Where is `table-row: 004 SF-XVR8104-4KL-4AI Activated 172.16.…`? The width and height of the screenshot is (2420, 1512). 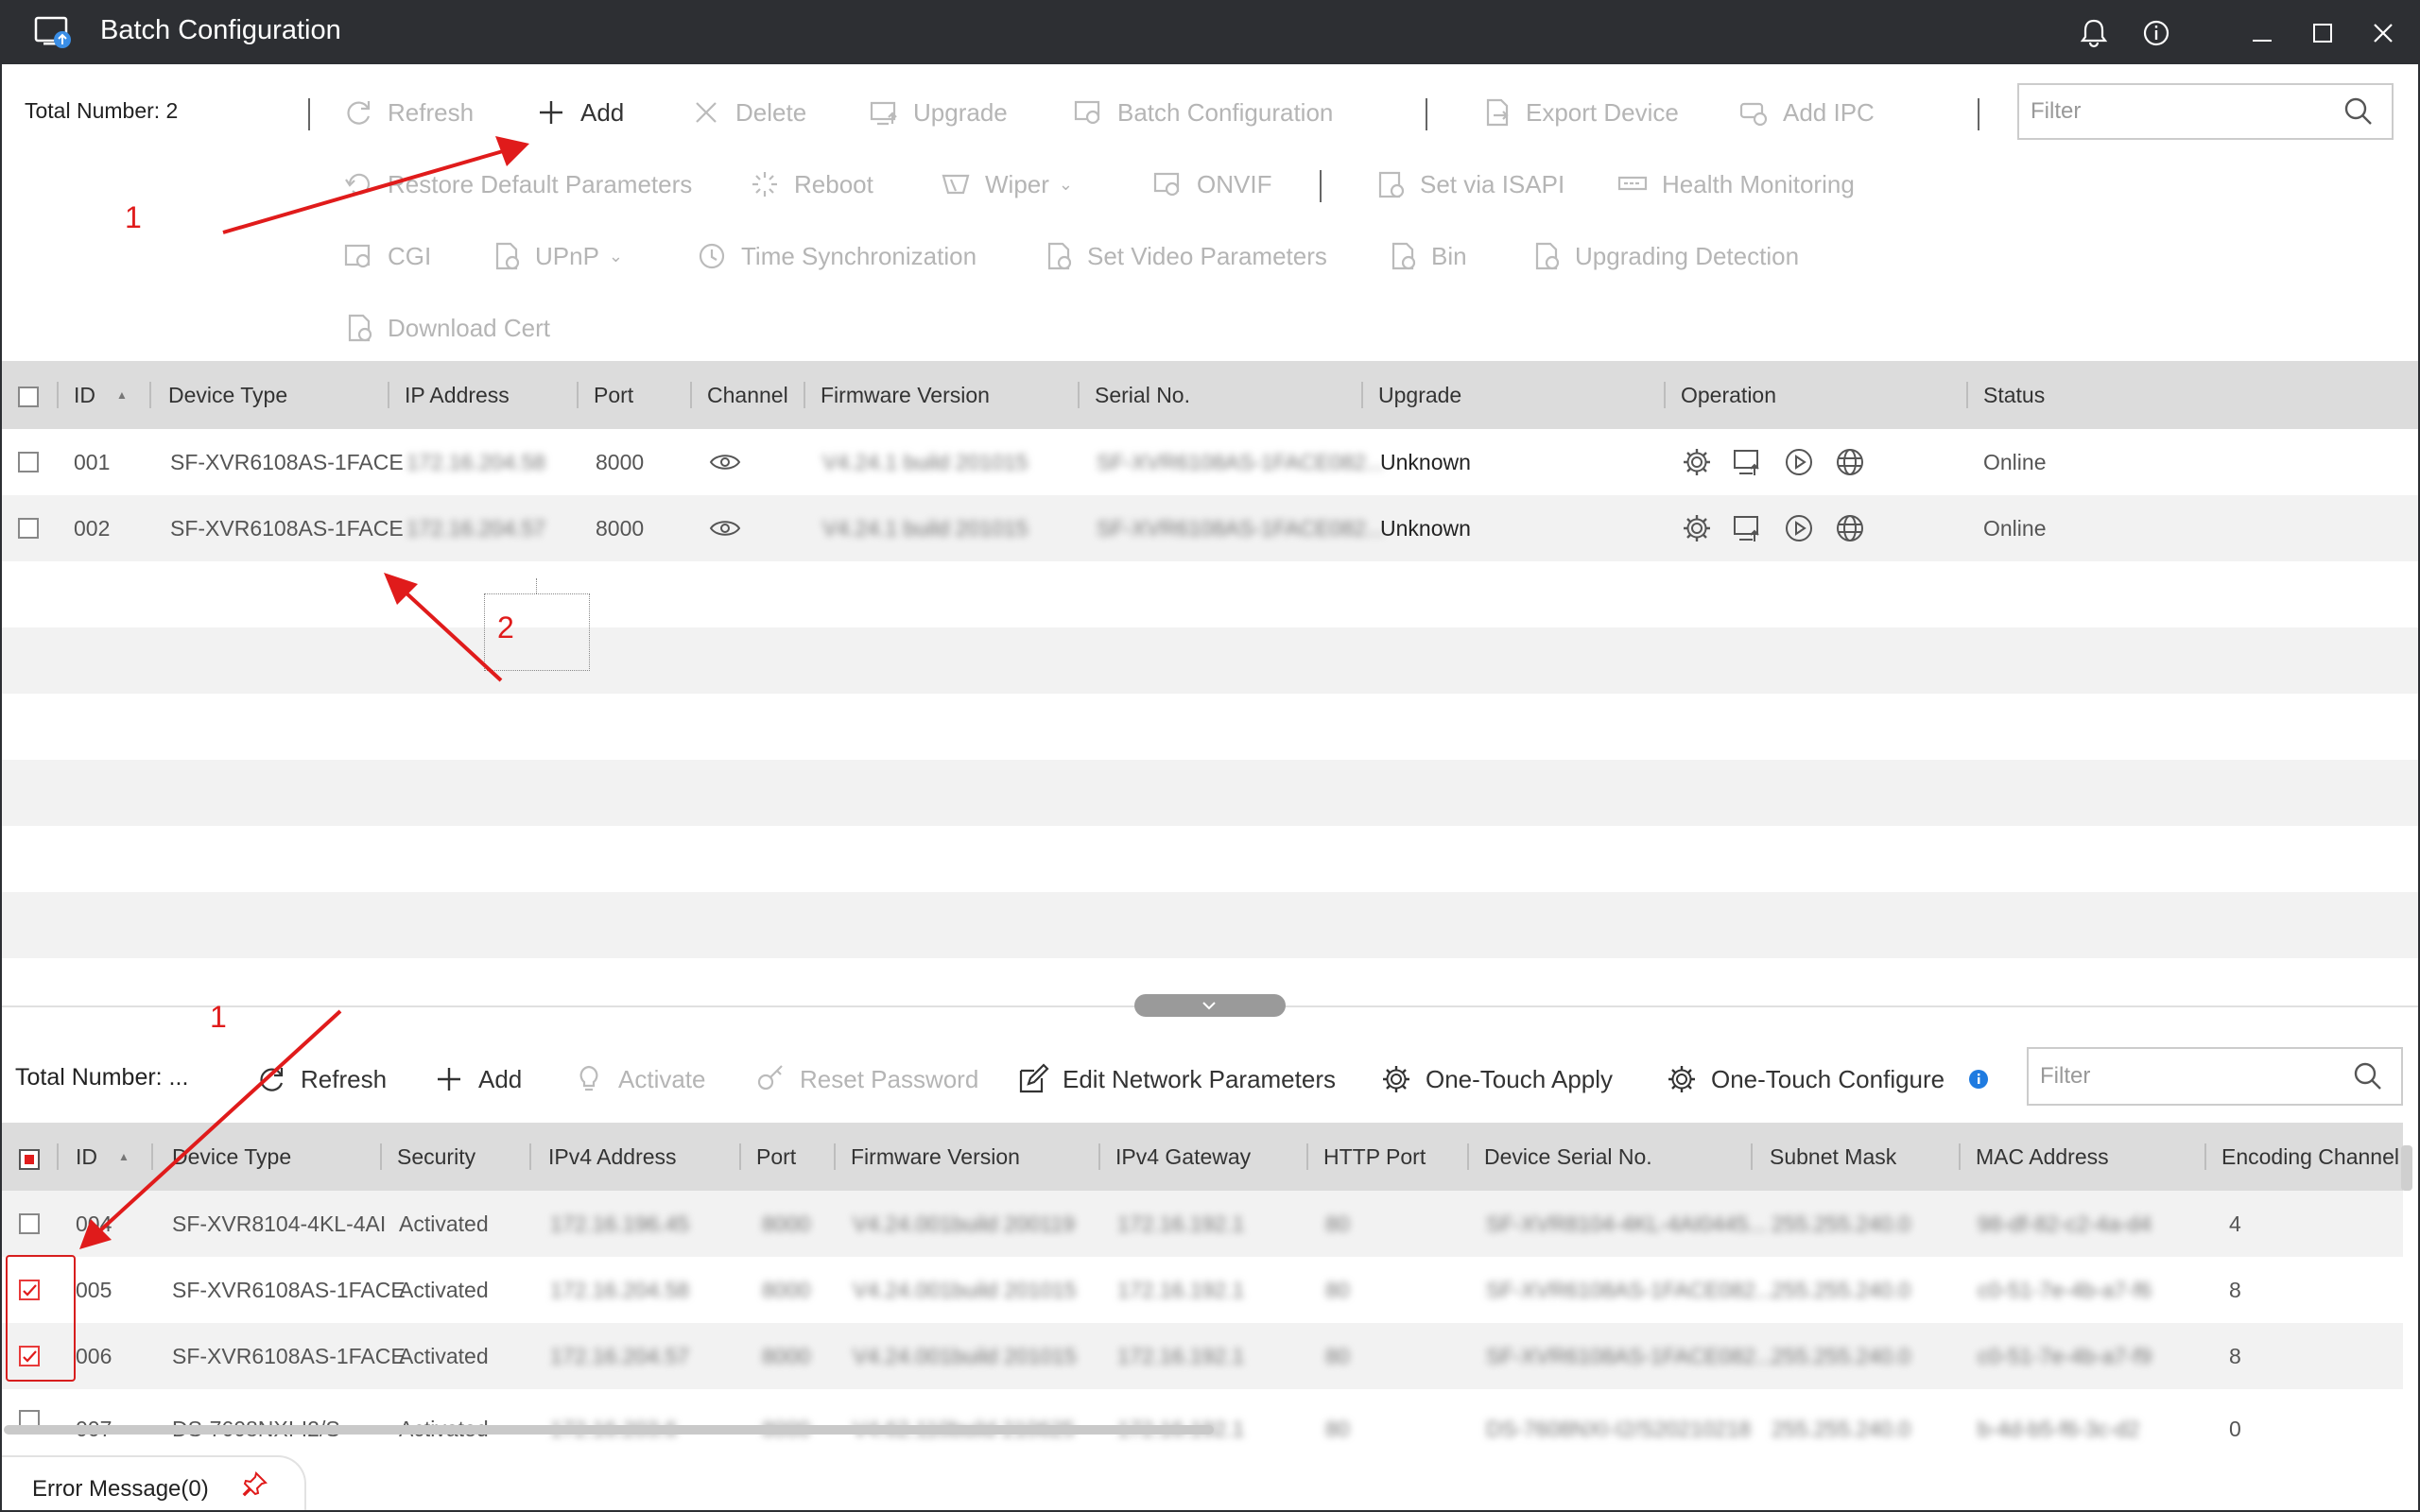 table-row: 004 SF-XVR8104-4KL-4AI Activated 172.16.… is located at coordinates (1203, 1224).